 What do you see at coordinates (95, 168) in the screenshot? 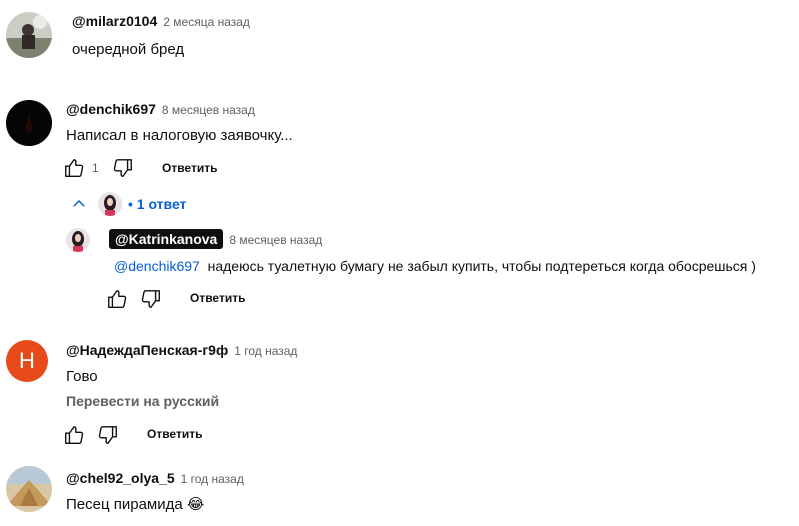
I see `like-count: 1` at bounding box center [95, 168].